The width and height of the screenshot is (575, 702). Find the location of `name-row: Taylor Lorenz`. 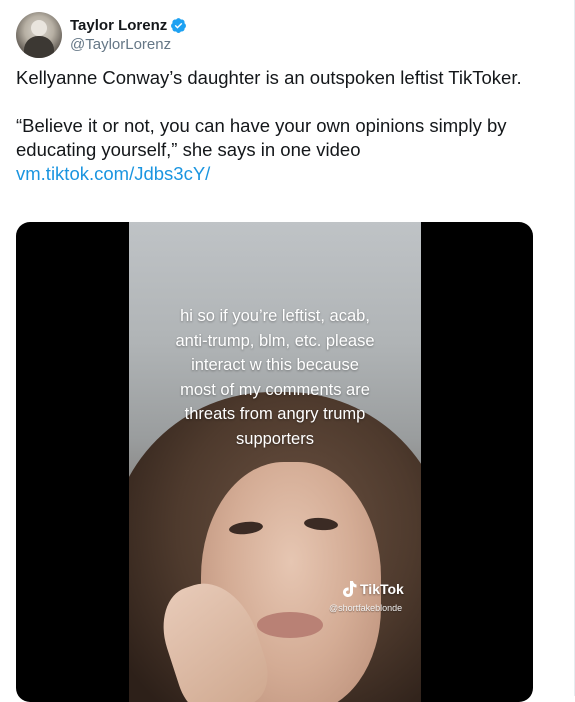

name-row: Taylor Lorenz is located at coordinates (128, 25).